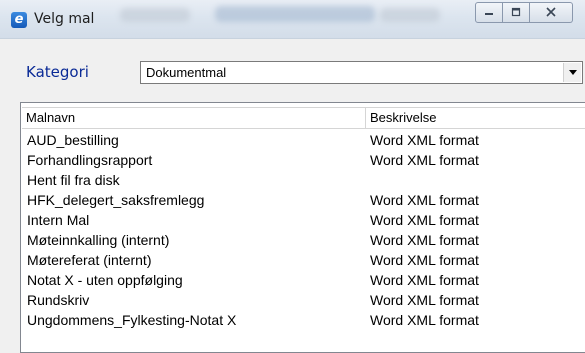 This screenshot has height=353, width=585. What do you see at coordinates (303, 301) in the screenshot?
I see `list-item: Rundskriv Word XML format` at bounding box center [303, 301].